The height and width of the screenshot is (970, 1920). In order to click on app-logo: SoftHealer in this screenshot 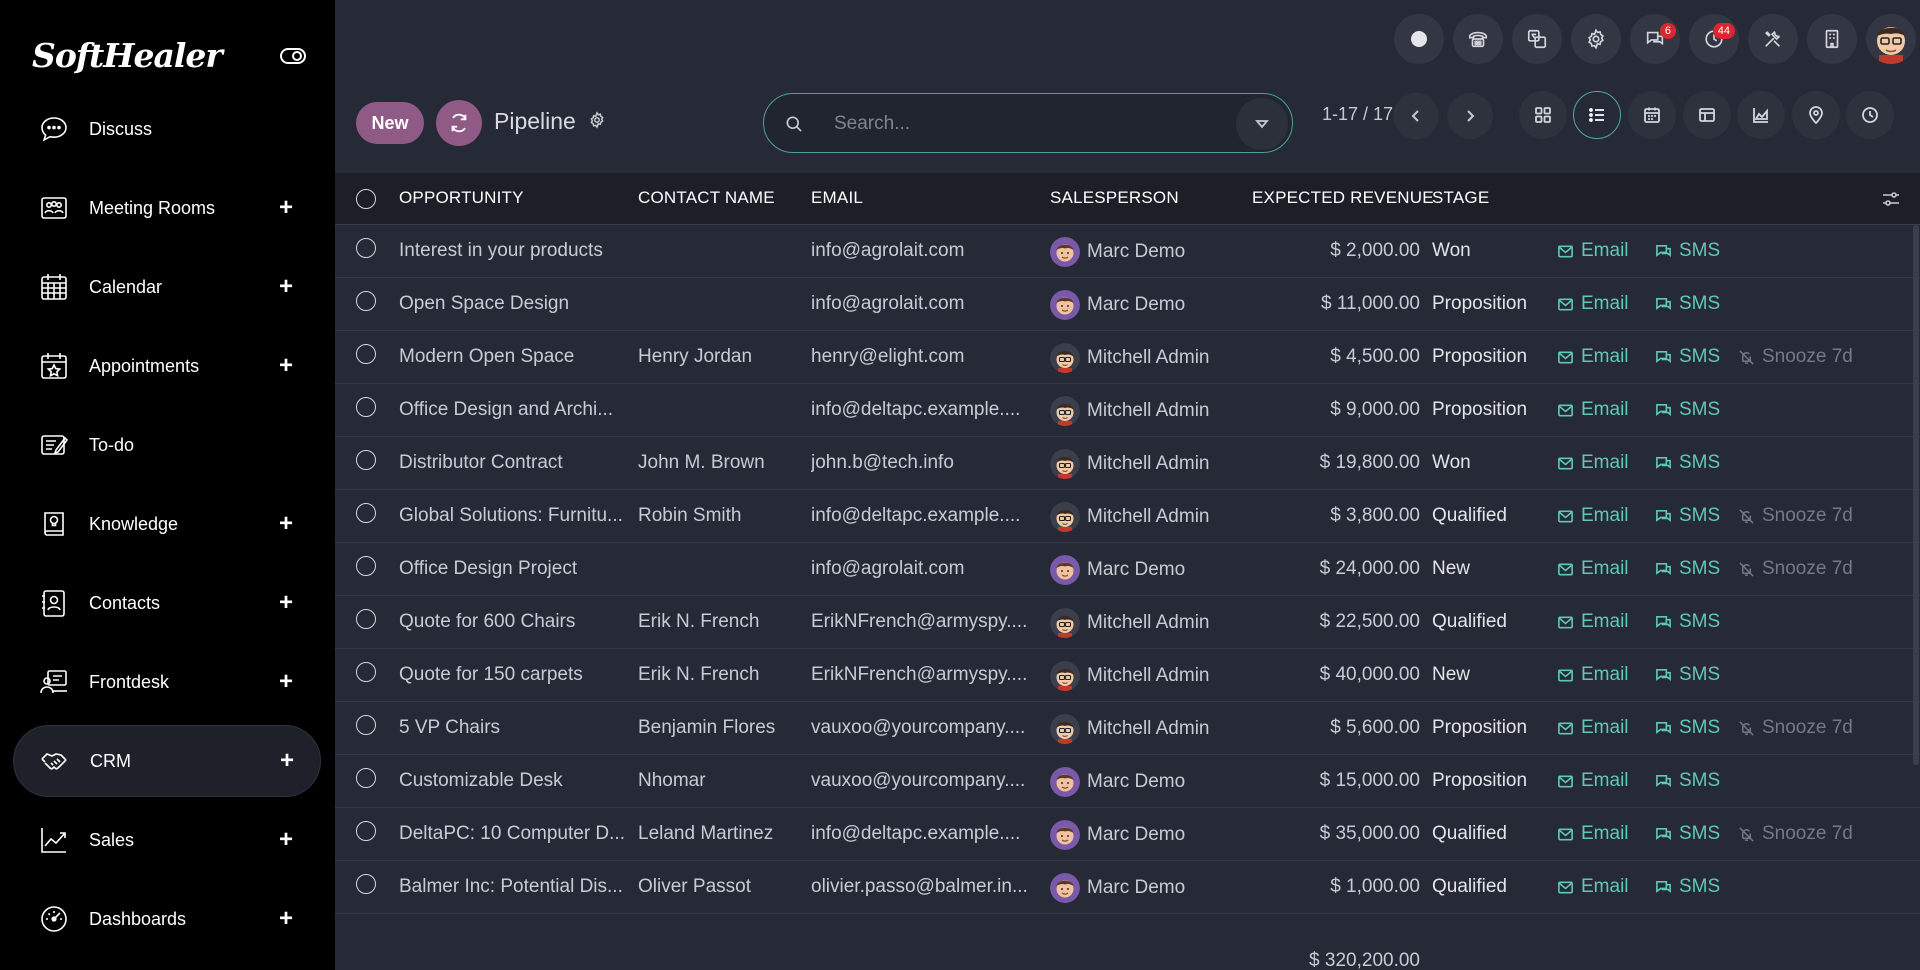, I will do `click(127, 55)`.